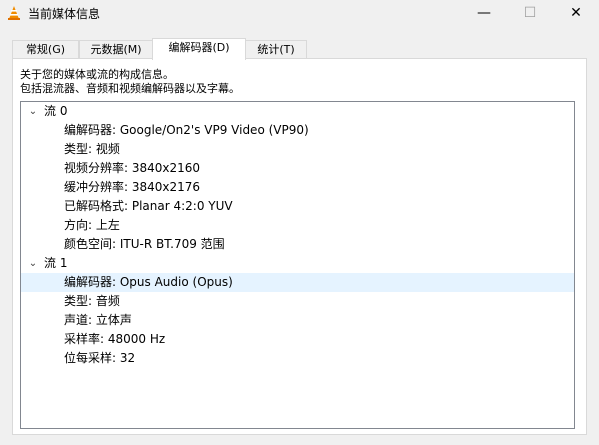 The width and height of the screenshot is (599, 445). I want to click on tab-label: 统计(T), so click(276, 49).